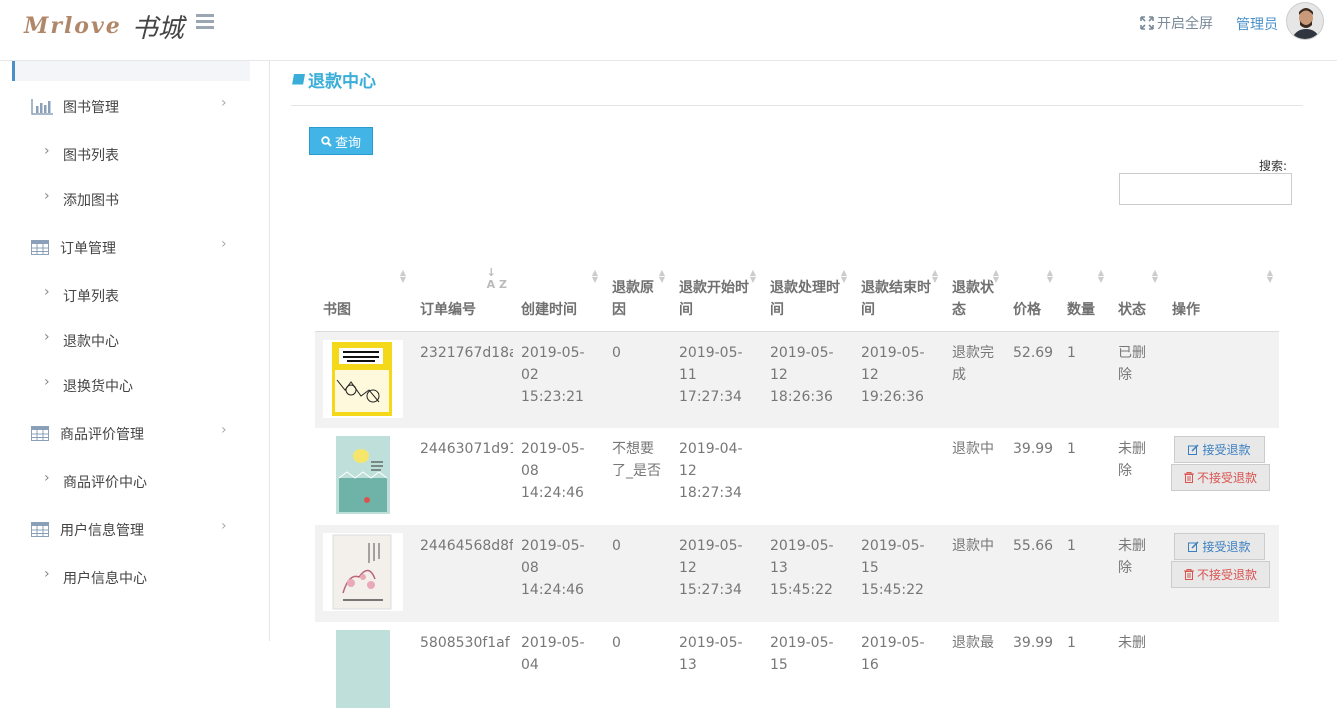  I want to click on sidebar-item-return-center: › 退换货中心, so click(125, 386).